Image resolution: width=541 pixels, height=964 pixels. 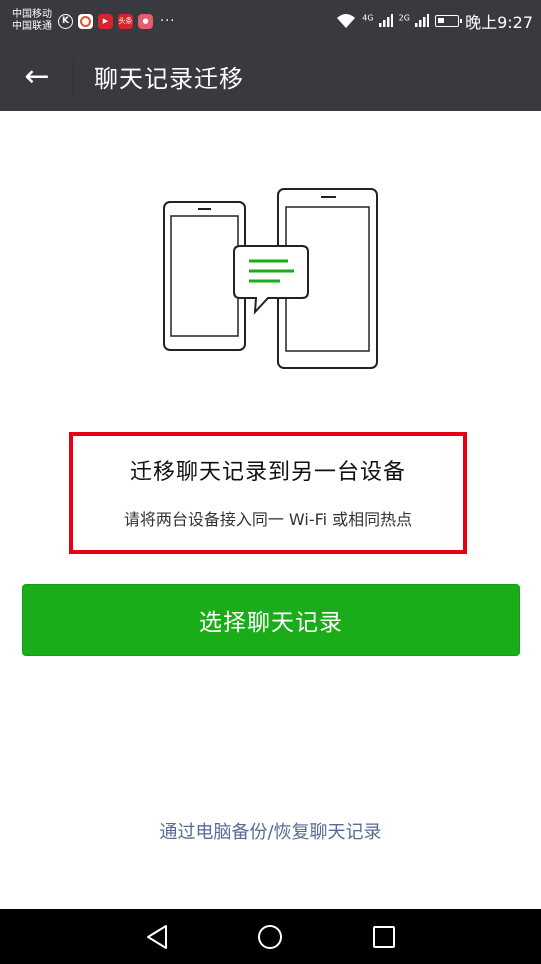 What do you see at coordinates (377, 21) in the screenshot?
I see `signal-4g-icon: 4G` at bounding box center [377, 21].